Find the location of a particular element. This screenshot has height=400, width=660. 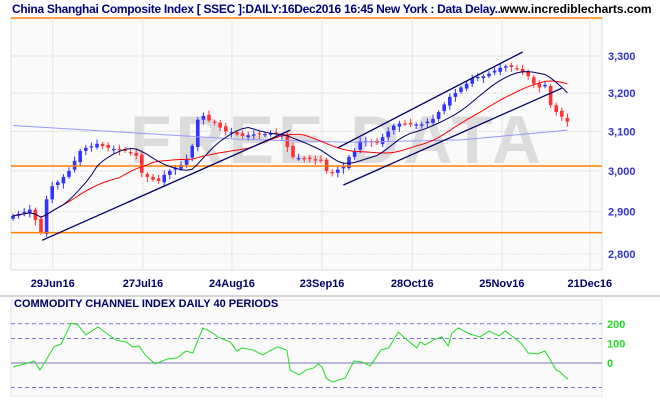

cci-tick-label: 0 is located at coordinates (610, 364).